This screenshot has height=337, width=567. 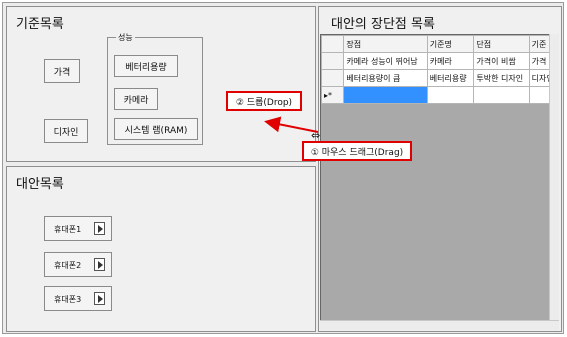 I want to click on phone-item-3: 휴대폰3, so click(x=78, y=298).